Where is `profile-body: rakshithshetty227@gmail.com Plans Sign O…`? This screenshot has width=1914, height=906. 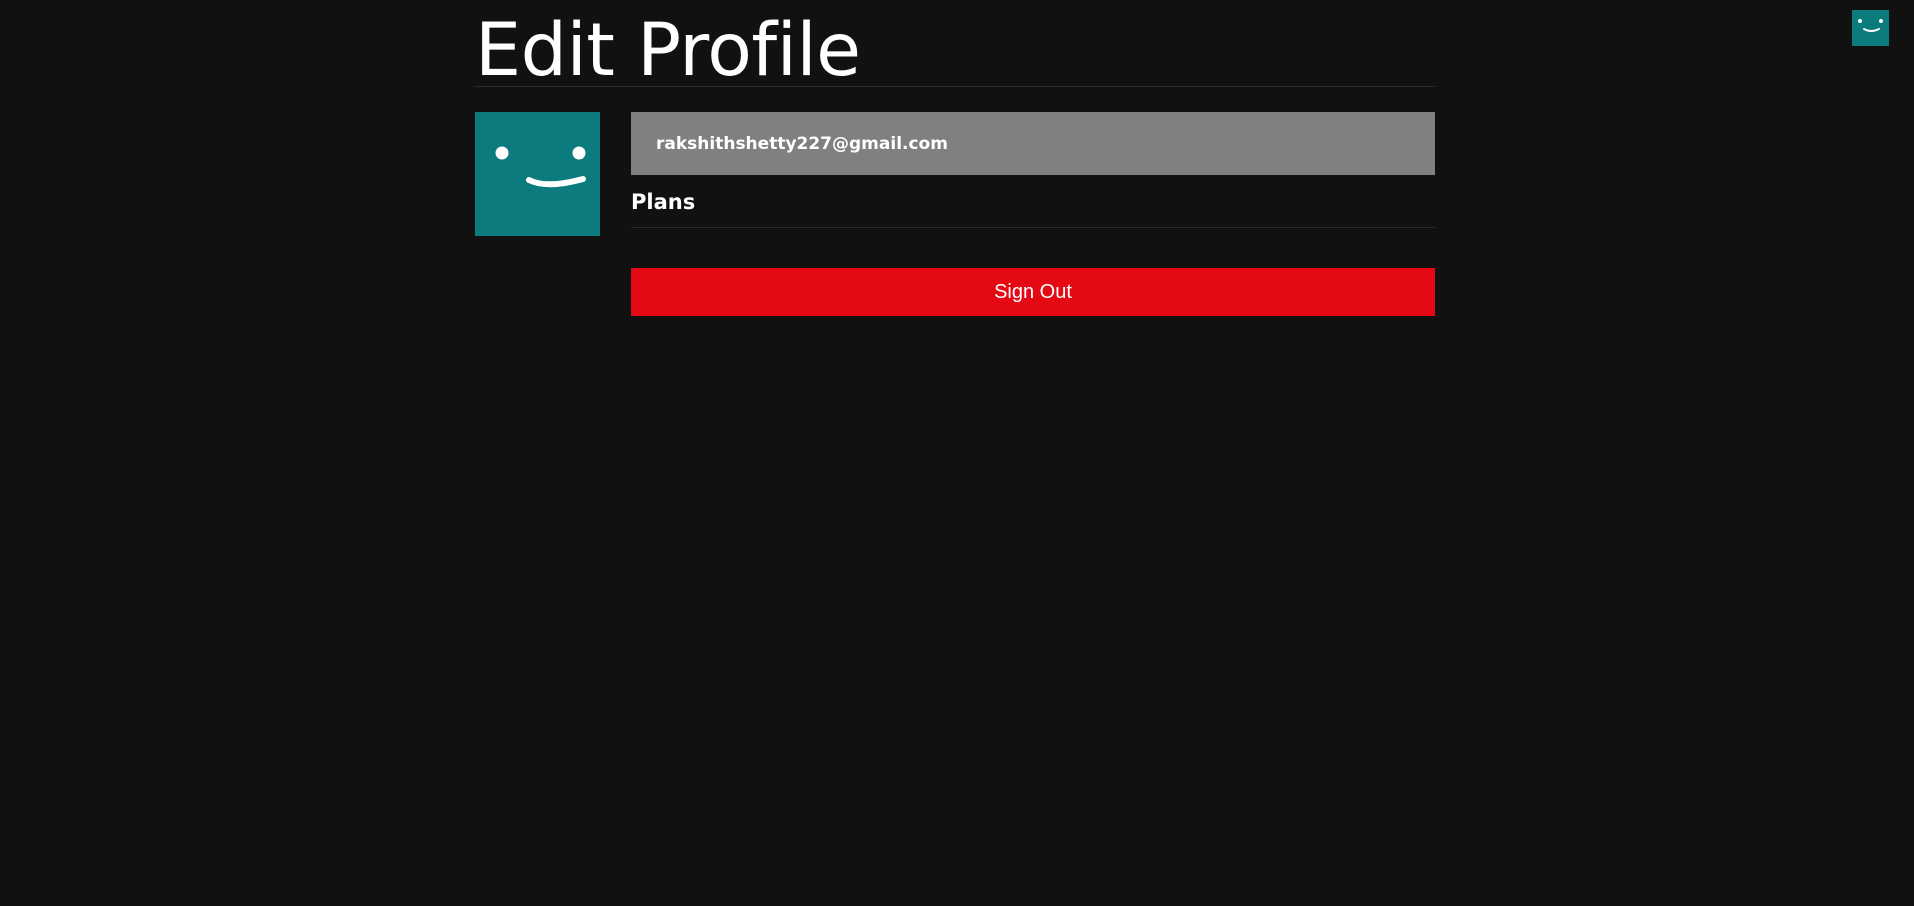 profile-body: rakshithshetty227@gmail.com Plans Sign O… is located at coordinates (955, 214).